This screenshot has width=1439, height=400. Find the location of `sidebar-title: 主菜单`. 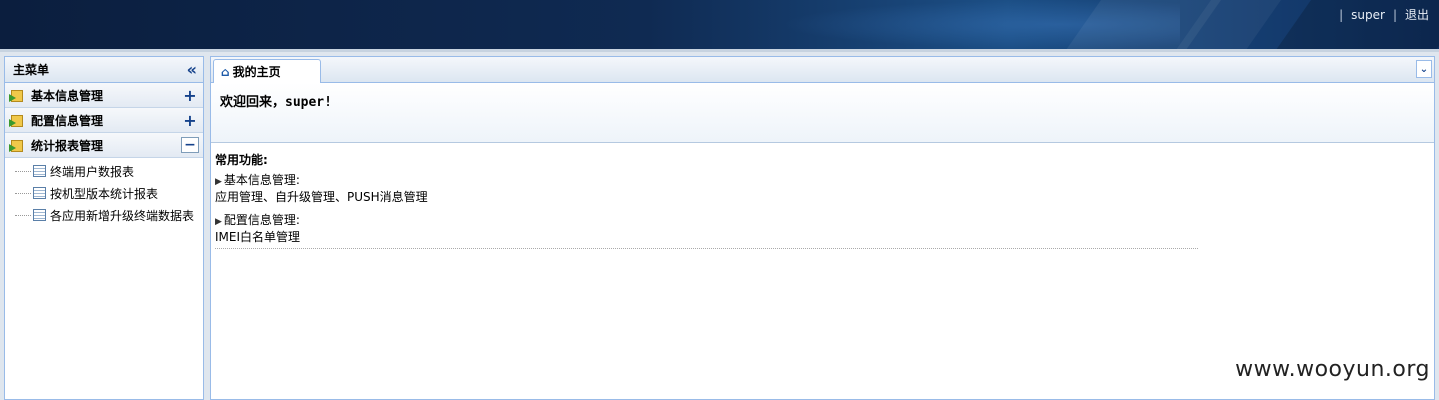

sidebar-title: 主菜单 is located at coordinates (31, 70).